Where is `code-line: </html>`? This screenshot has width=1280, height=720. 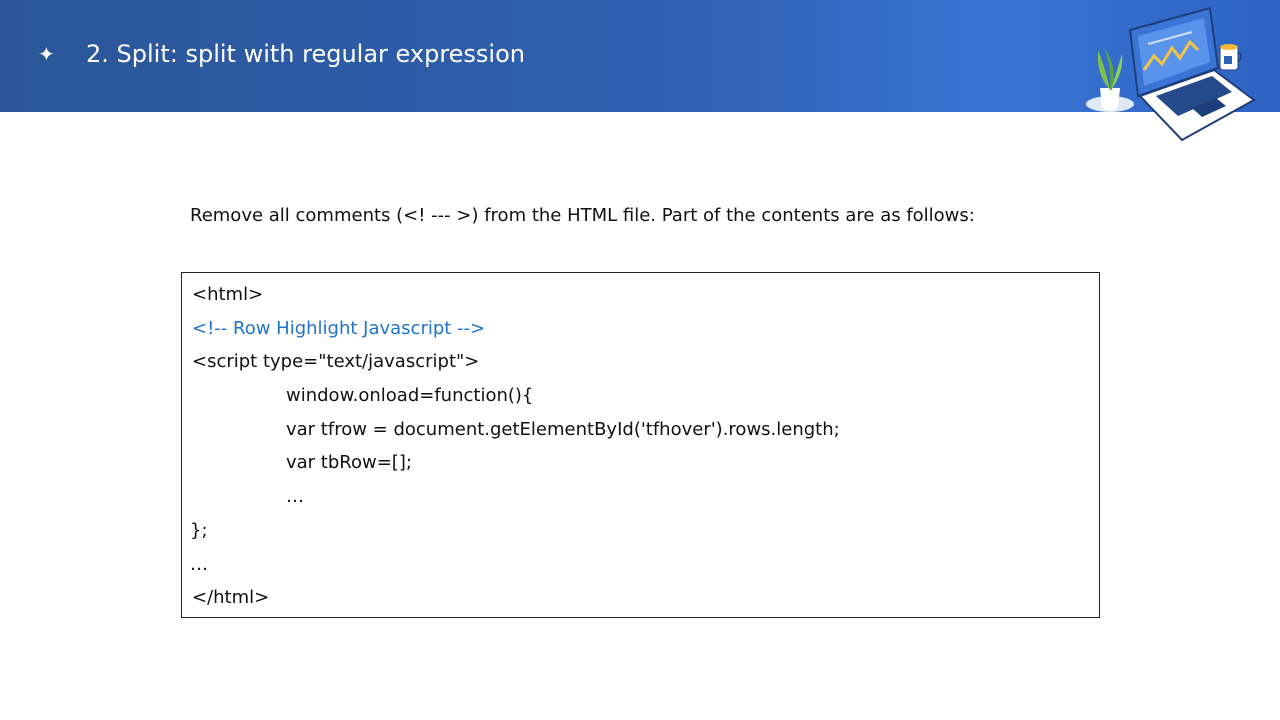 code-line: </html> is located at coordinates (231, 597).